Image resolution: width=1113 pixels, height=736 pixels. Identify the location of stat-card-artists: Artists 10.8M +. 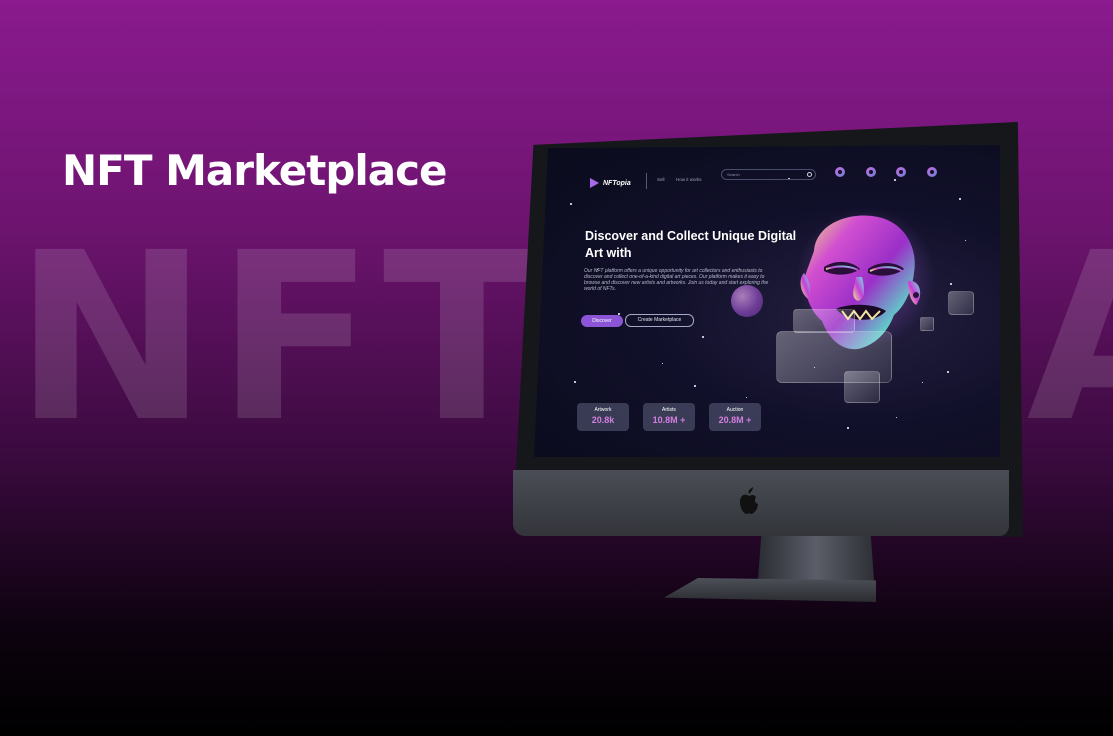
(669, 417).